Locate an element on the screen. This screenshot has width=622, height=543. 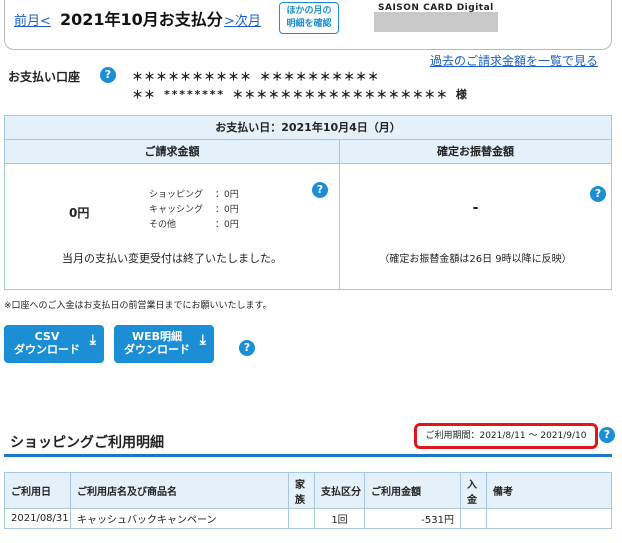
download-help-icon: ? is located at coordinates (247, 348).